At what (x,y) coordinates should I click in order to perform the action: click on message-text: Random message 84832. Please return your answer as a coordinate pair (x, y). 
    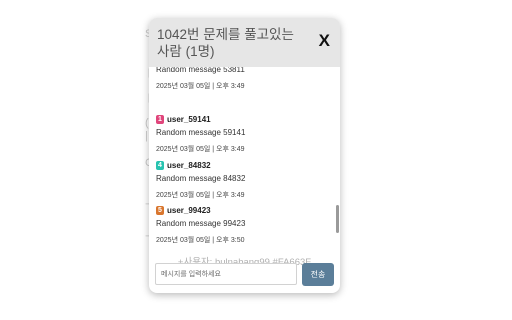
    Looking at the image, I should click on (201, 178).